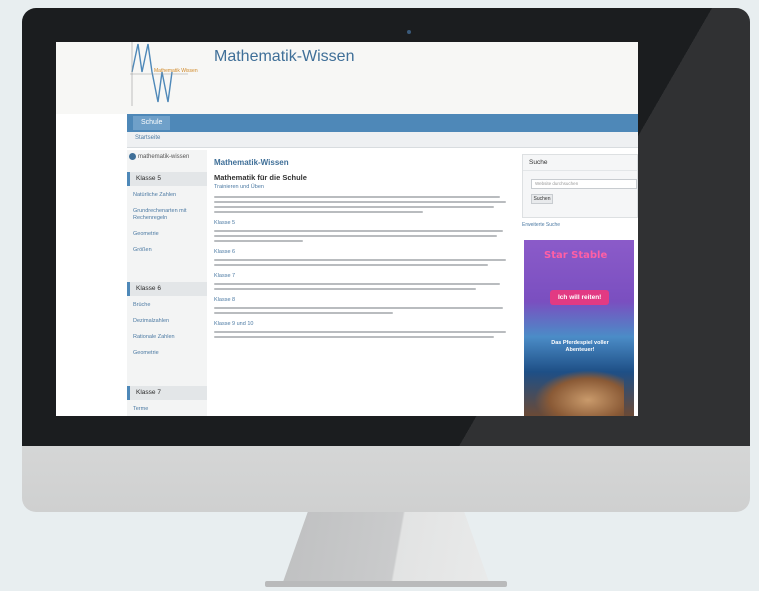  Describe the element at coordinates (152, 123) in the screenshot. I see `nav-home-button: Schule` at that location.